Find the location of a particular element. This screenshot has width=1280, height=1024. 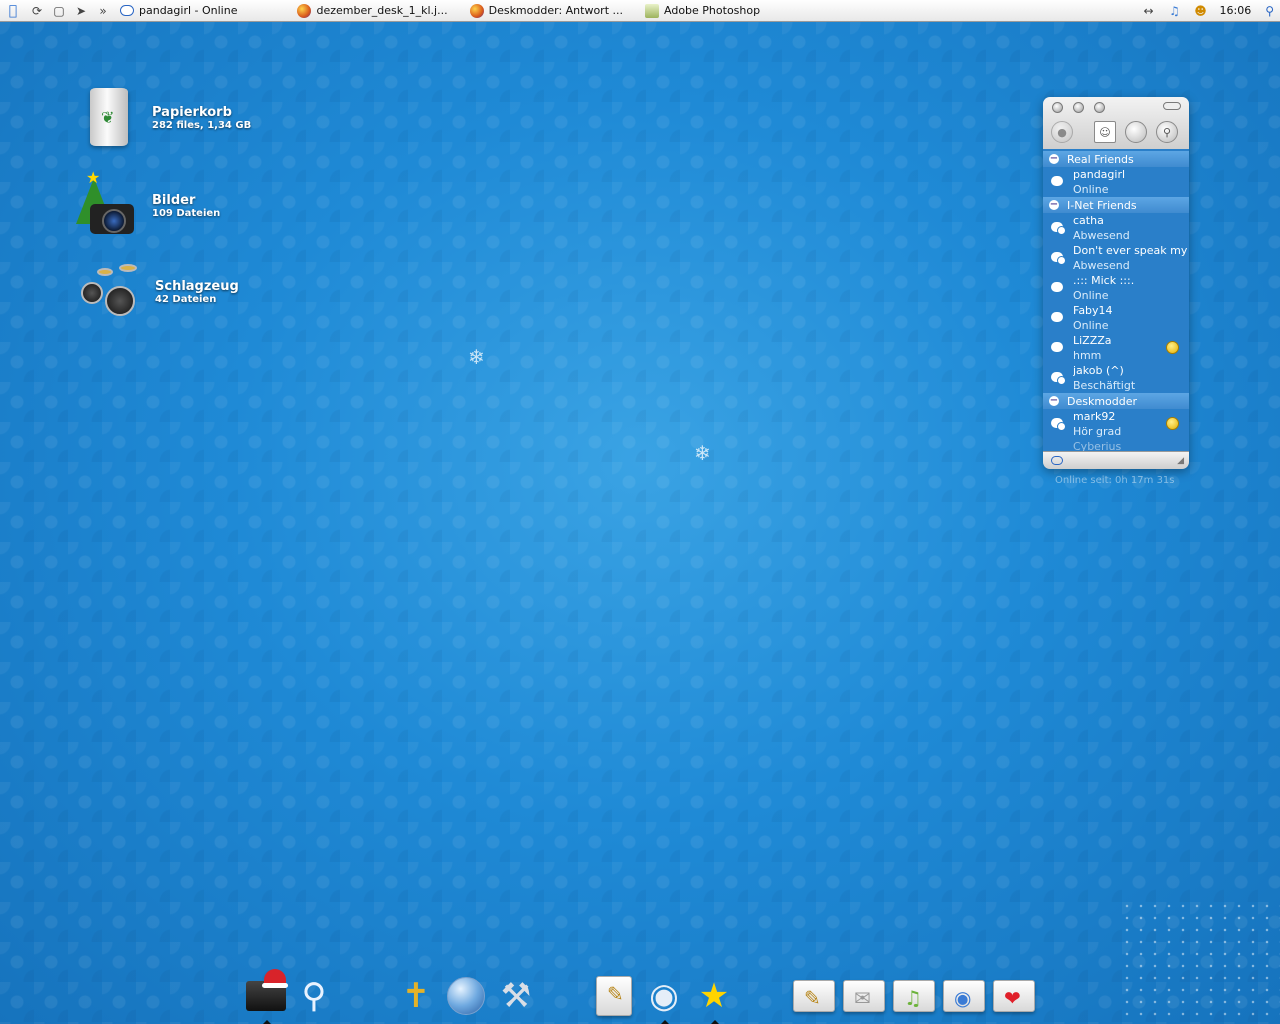

close-button is located at coordinates (1057, 107).